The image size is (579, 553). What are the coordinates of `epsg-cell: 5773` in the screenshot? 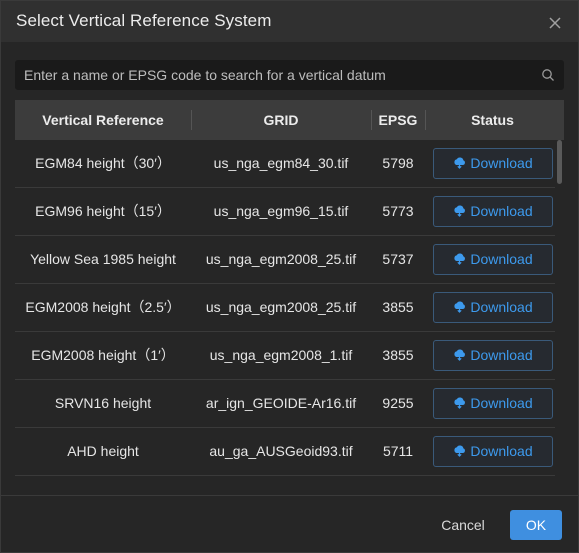 It's located at (398, 211).